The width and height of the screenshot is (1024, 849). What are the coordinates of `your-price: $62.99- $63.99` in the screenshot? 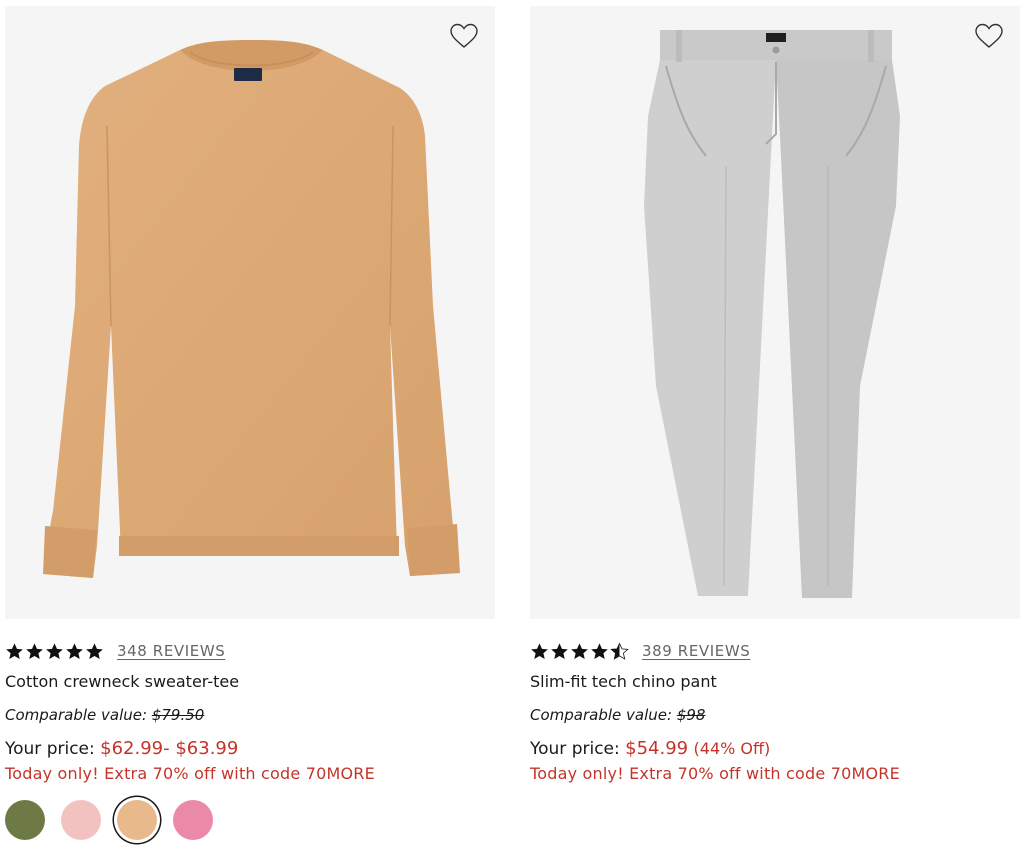 It's located at (169, 748).